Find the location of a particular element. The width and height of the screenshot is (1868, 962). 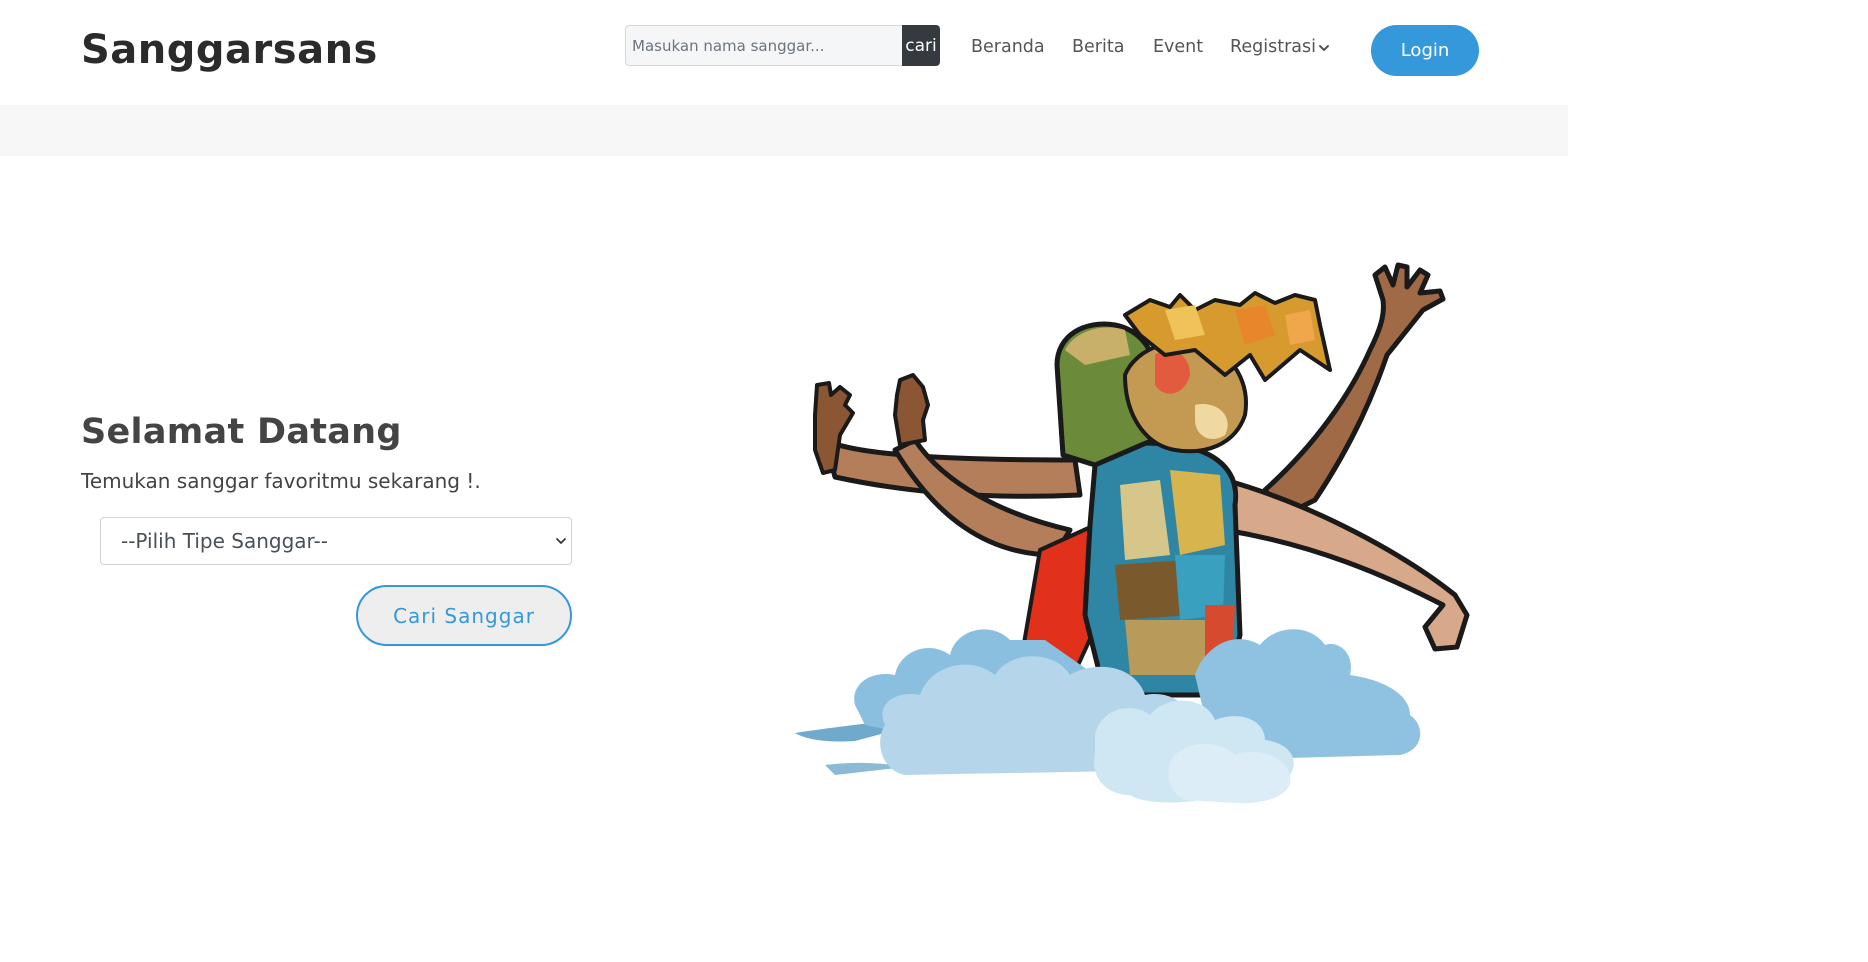

login-button: Login is located at coordinates (1425, 50).